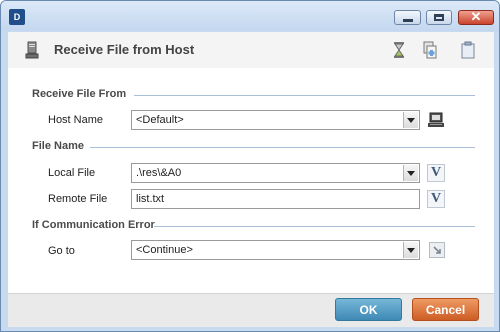  I want to click on dialog-footer: OK Cancel, so click(251, 310).